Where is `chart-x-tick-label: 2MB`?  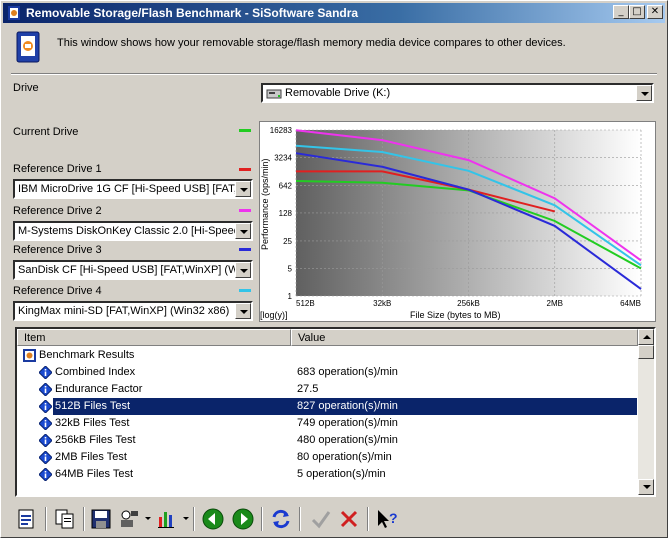 chart-x-tick-label: 2MB is located at coordinates (555, 303).